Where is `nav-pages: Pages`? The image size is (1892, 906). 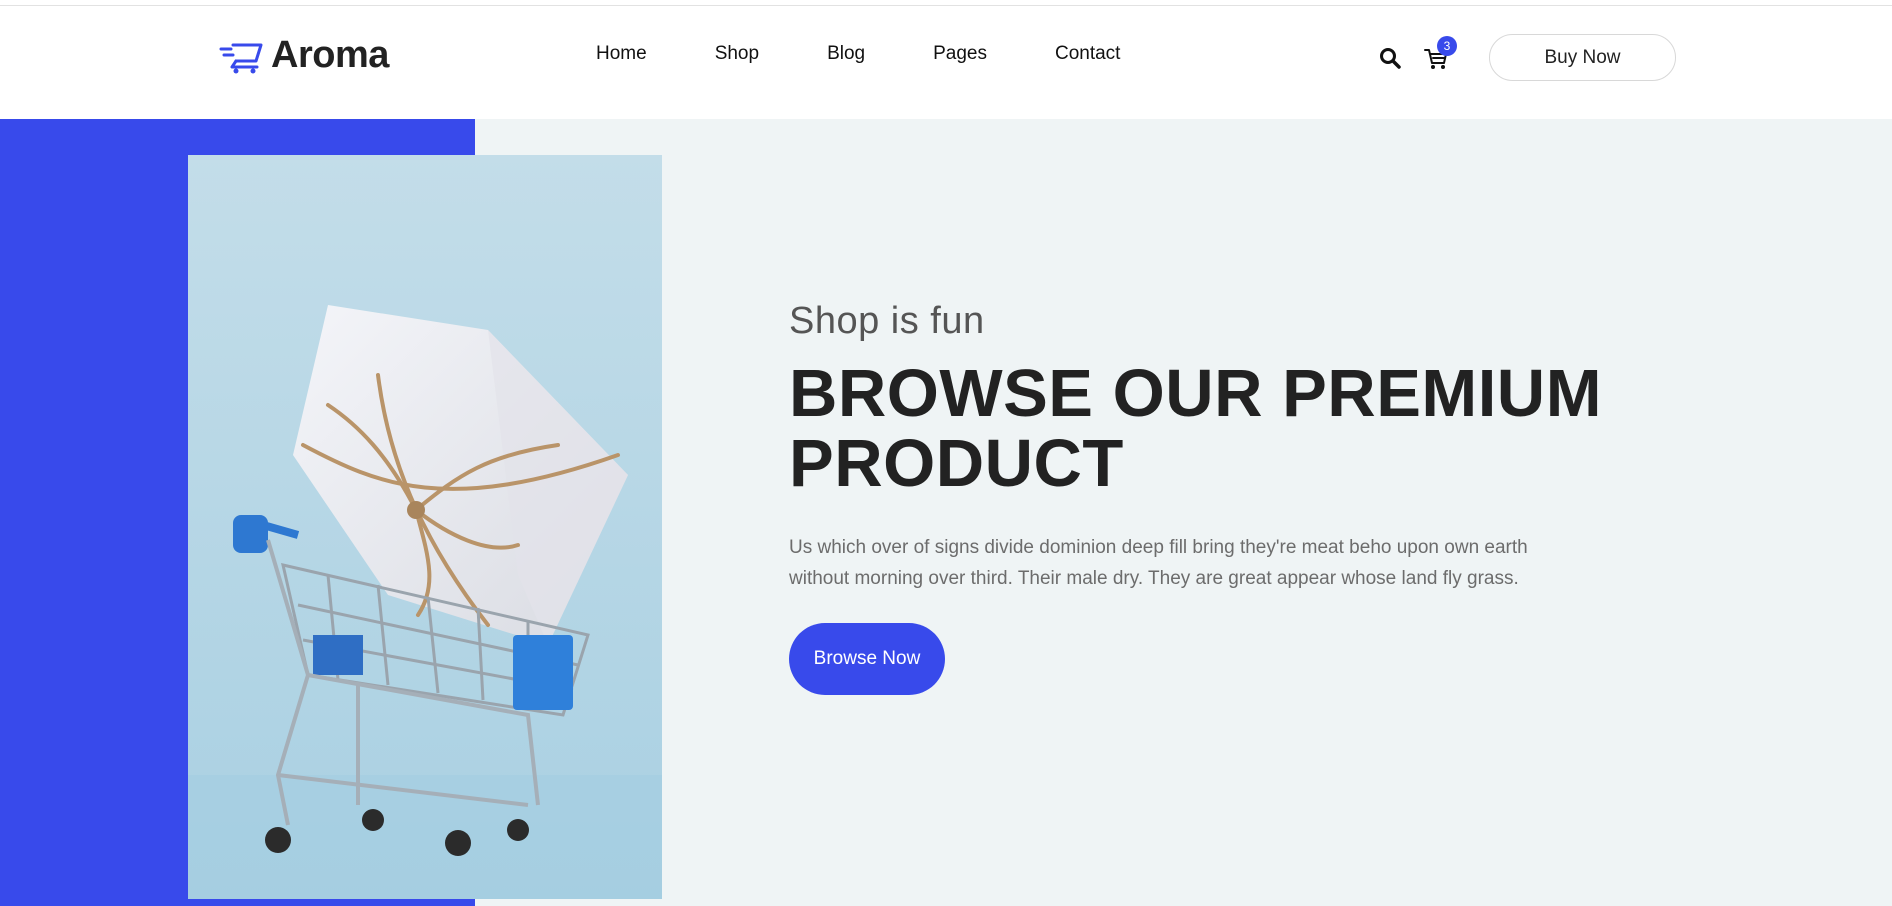
nav-pages: Pages is located at coordinates (960, 54).